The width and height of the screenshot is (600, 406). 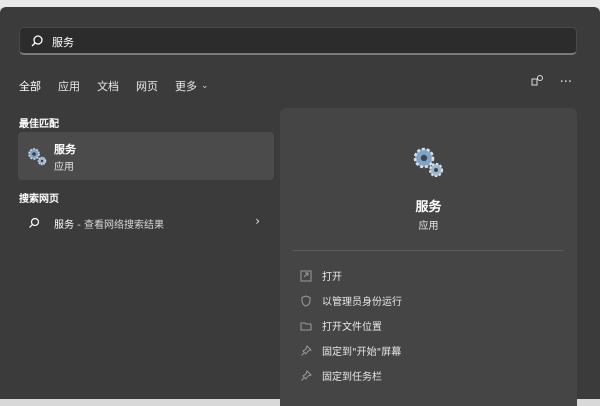 What do you see at coordinates (119, 225) in the screenshot?
I see `web-query-suffix: - 查看网络搜索结果` at bounding box center [119, 225].